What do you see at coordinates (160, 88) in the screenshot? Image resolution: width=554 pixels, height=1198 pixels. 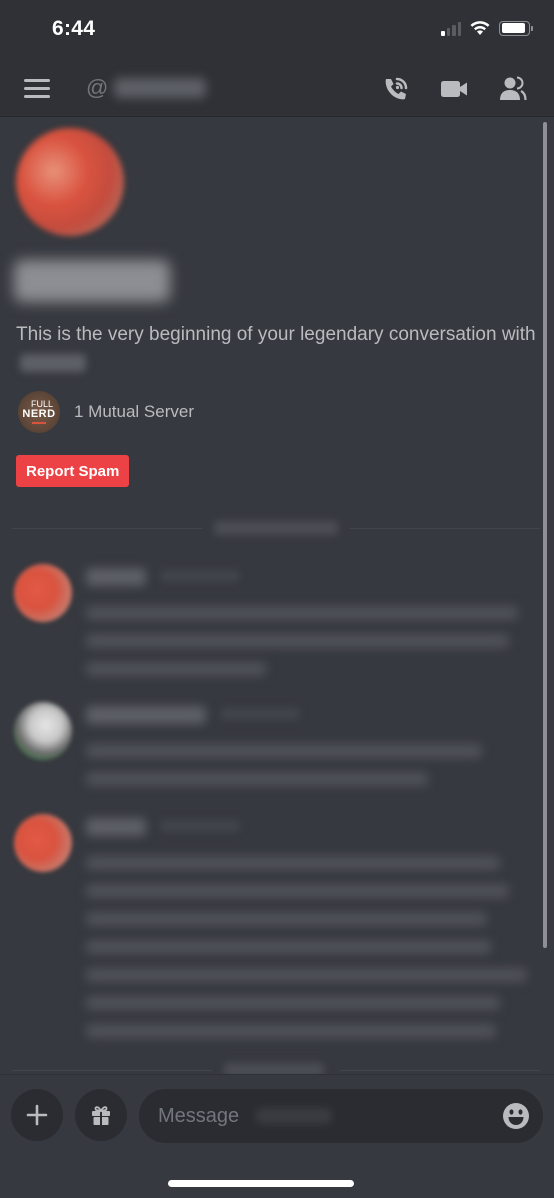 I see `recipient-name-redacted` at bounding box center [160, 88].